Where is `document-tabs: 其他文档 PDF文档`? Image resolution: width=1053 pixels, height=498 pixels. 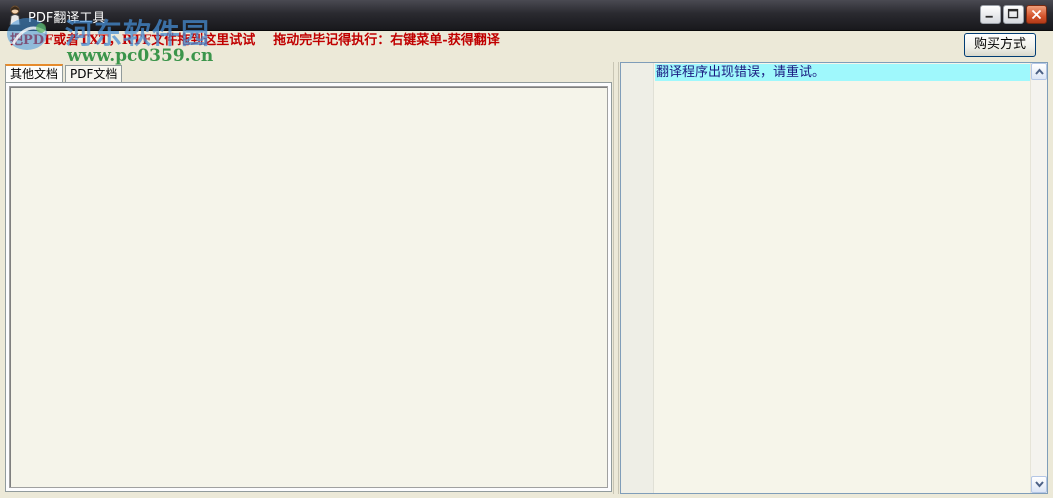 document-tabs: 其他文档 PDF文档 is located at coordinates (64, 73).